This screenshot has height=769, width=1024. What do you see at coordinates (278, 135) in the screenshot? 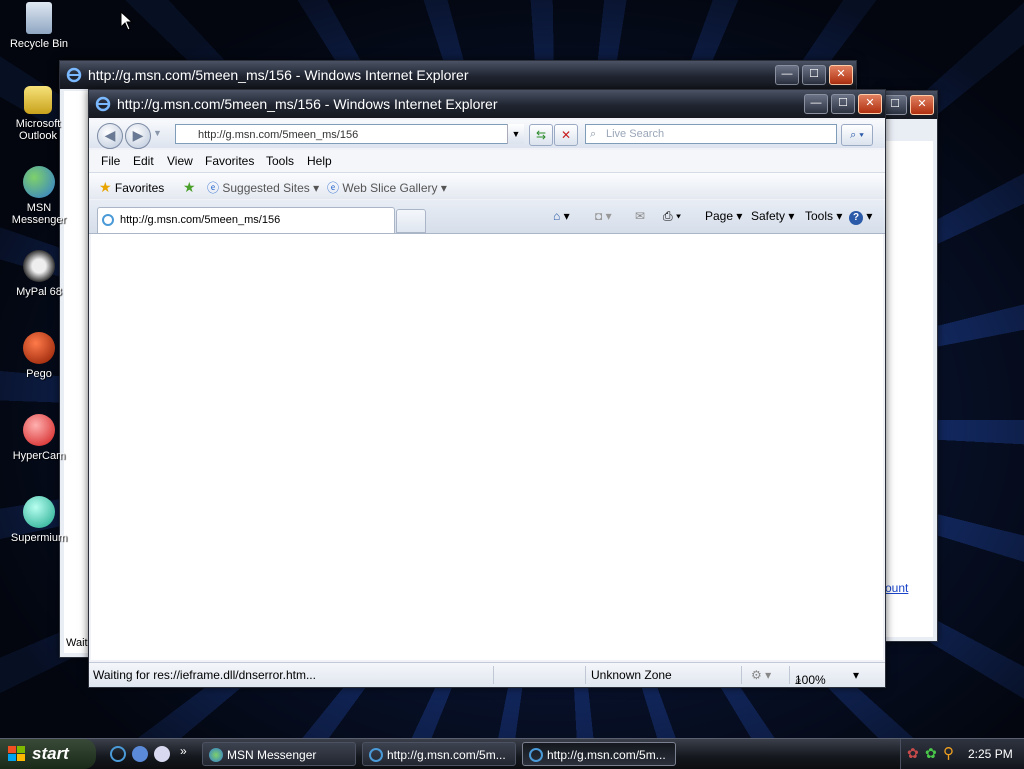
I see `address-text: http://g.msn.com/5meen_ms/156` at bounding box center [278, 135].